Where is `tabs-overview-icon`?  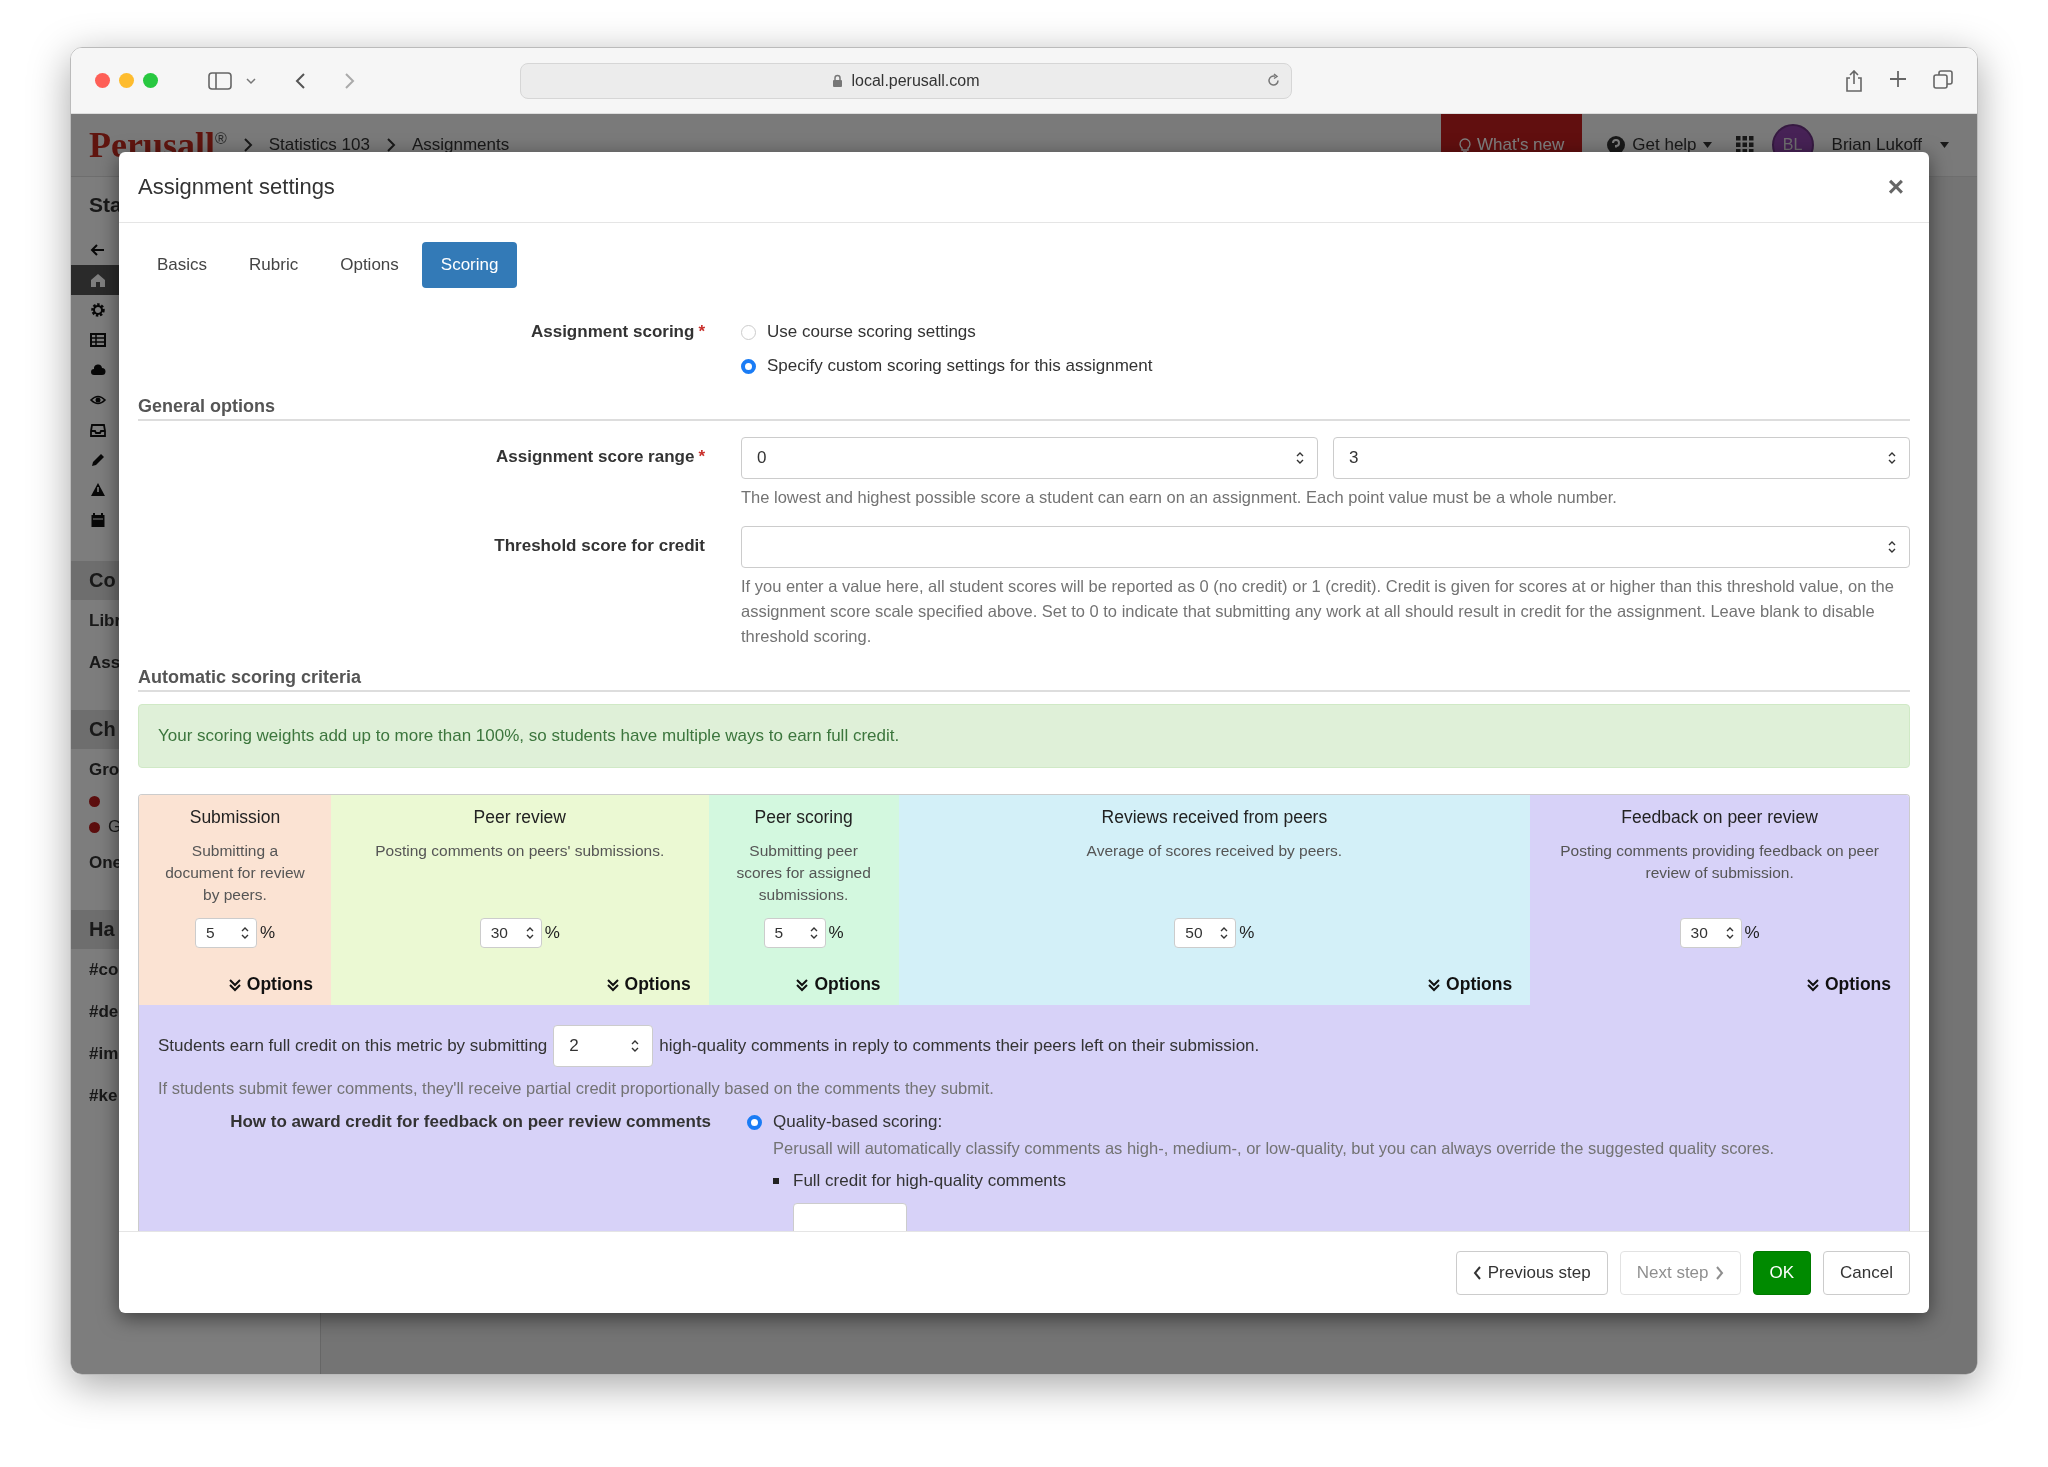 tabs-overview-icon is located at coordinates (1943, 79).